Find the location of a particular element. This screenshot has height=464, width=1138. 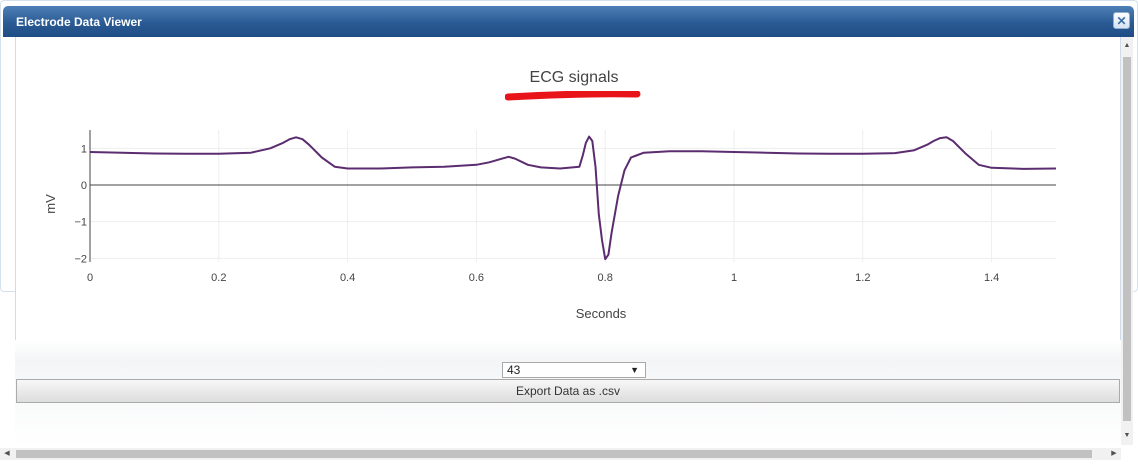

x-tick-label: 1 is located at coordinates (734, 278).